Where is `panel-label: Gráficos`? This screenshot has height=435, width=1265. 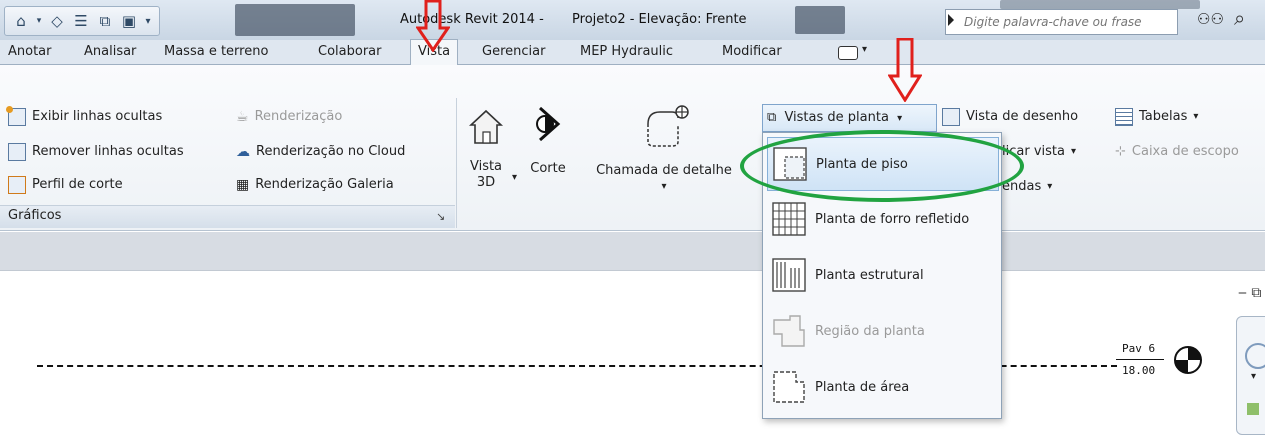 panel-label: Gráficos is located at coordinates (35, 215).